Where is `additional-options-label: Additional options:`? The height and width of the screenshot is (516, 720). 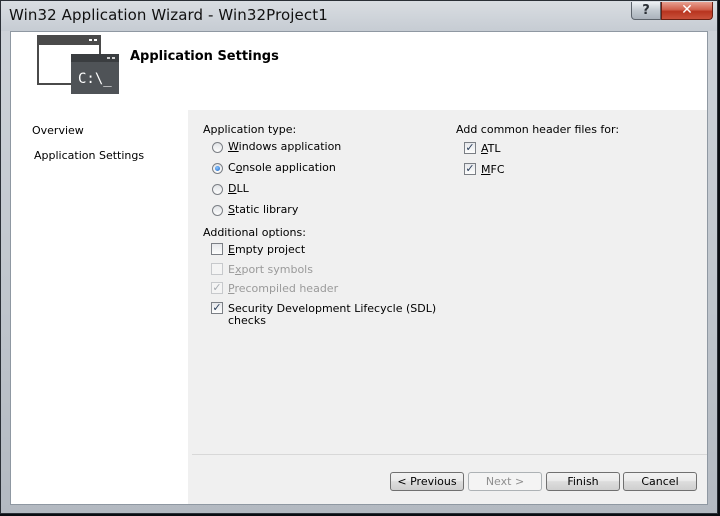 additional-options-label: Additional options: is located at coordinates (254, 232).